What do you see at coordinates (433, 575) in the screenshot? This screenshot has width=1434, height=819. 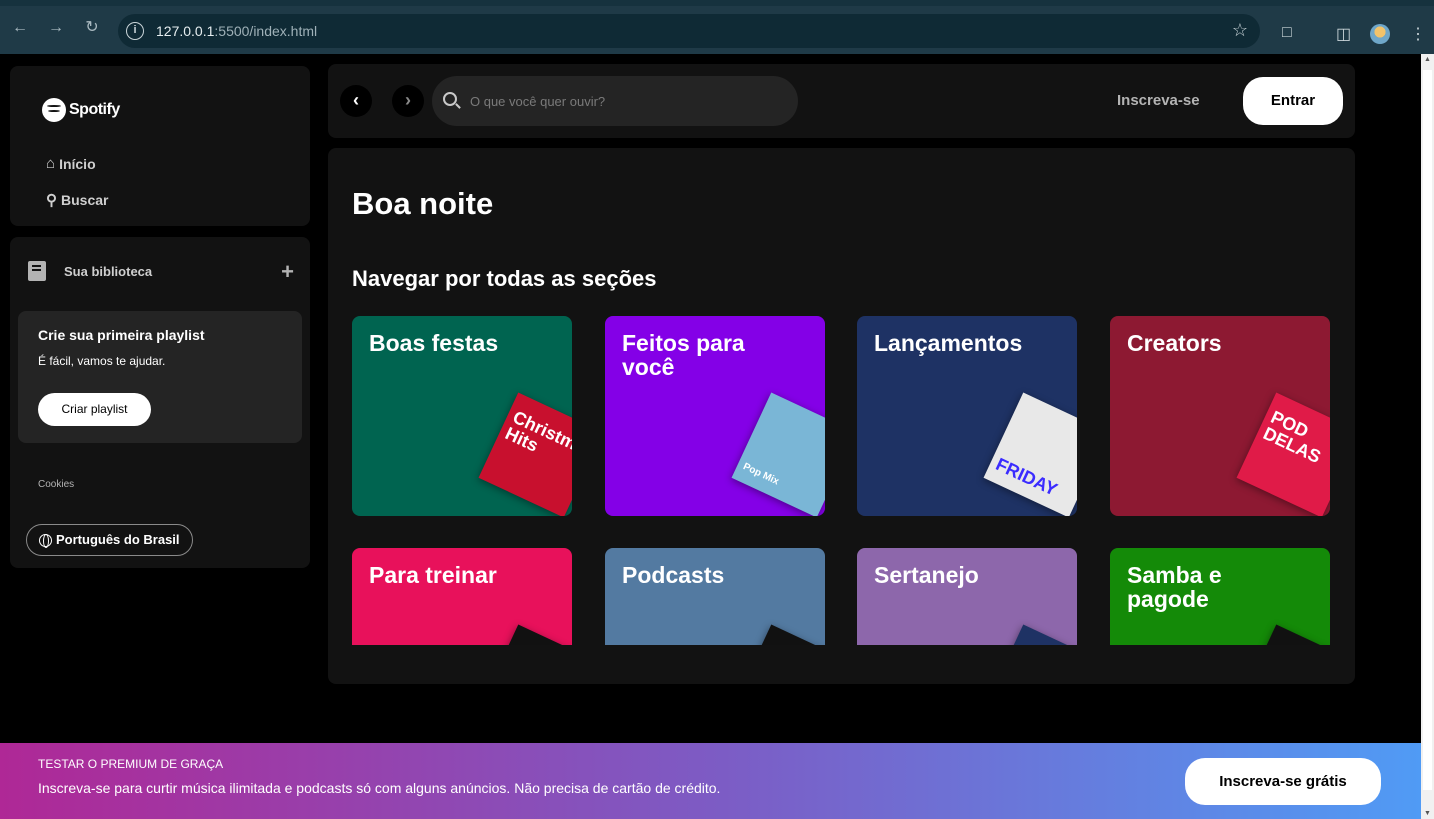 I see `category-tile-label: Para treinar` at bounding box center [433, 575].